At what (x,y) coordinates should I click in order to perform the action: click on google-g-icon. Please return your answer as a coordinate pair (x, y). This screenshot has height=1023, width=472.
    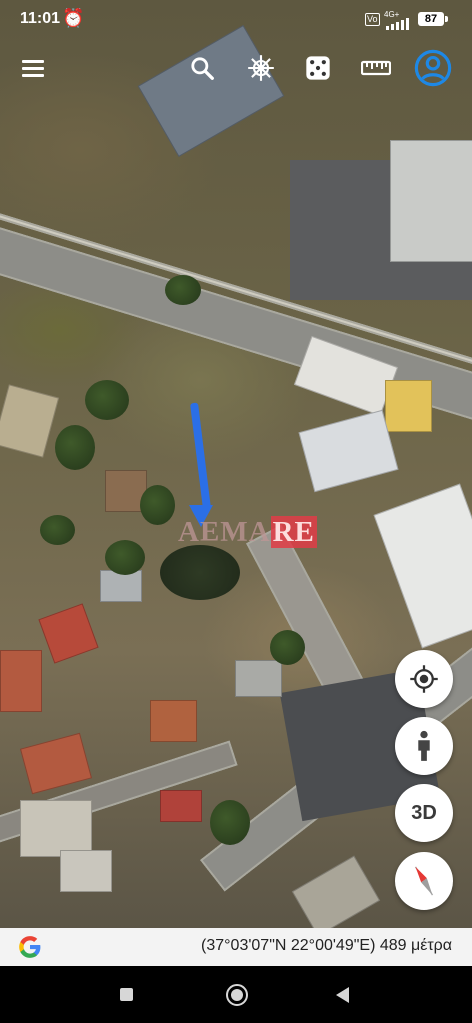
    Looking at the image, I should click on (30, 947).